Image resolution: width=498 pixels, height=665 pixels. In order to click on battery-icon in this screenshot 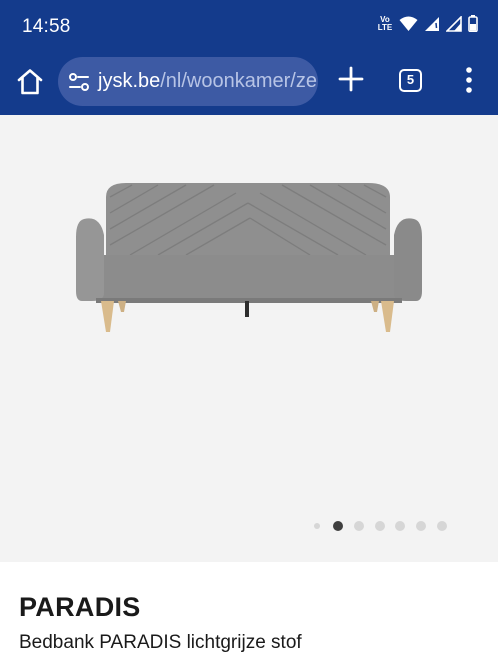, I will do `click(473, 23)`.